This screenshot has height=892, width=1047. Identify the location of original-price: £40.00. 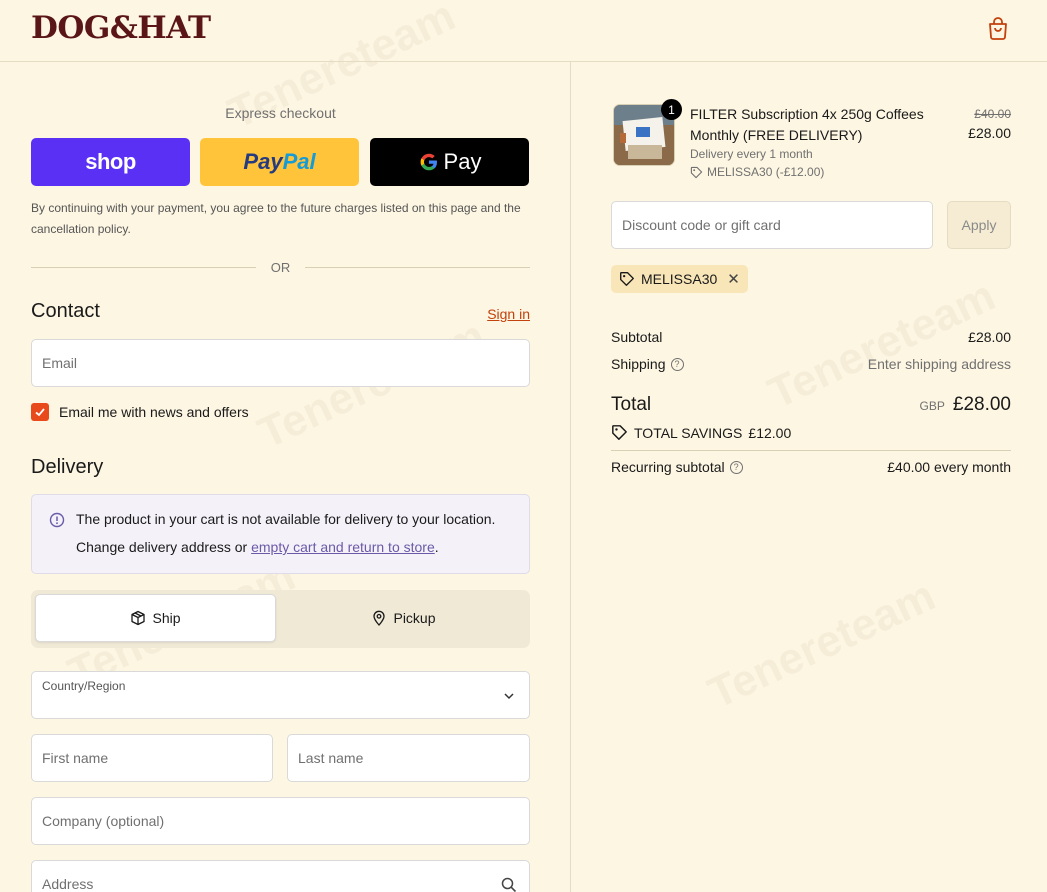
(992, 114).